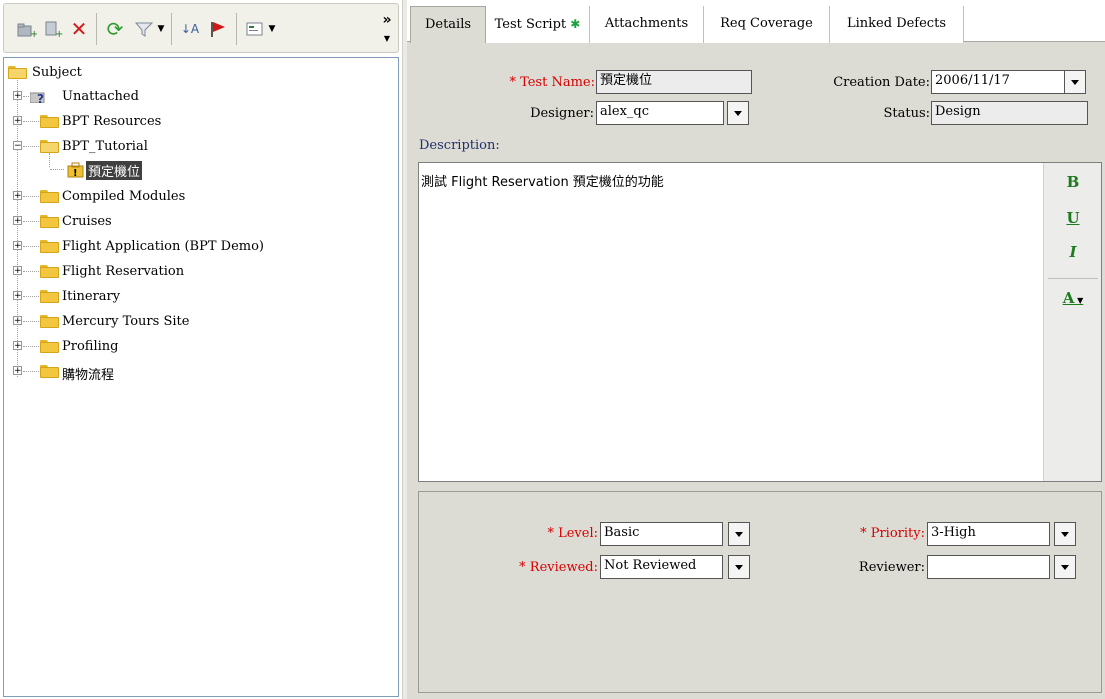  I want to click on tree-toolbar: + + ✕ ⟳ ▼ ↓A ▼ » ▼, so click(201, 28).